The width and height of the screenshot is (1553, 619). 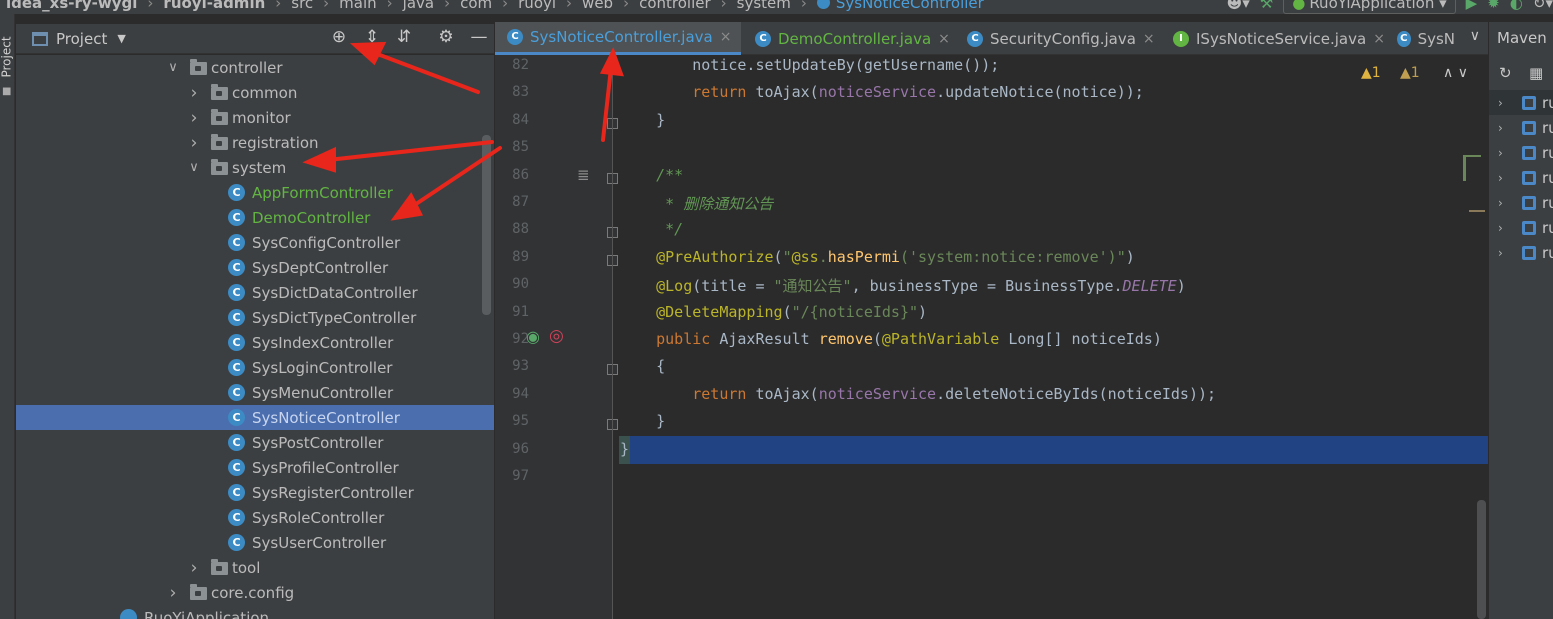 What do you see at coordinates (1505, 73) in the screenshot?
I see `reload-icon: ↻` at bounding box center [1505, 73].